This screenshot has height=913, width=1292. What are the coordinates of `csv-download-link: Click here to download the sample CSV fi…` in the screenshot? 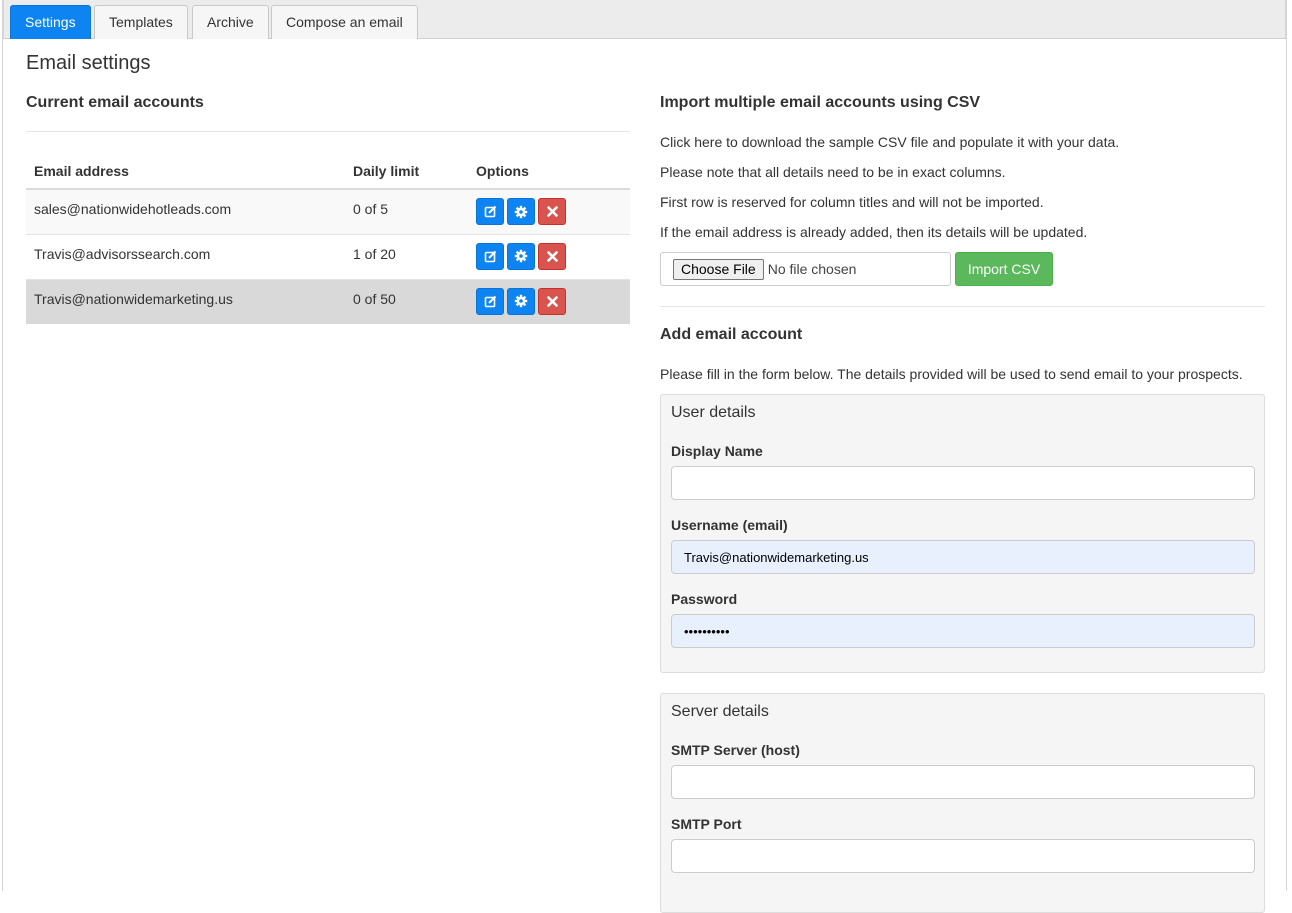 It's located at (889, 142).